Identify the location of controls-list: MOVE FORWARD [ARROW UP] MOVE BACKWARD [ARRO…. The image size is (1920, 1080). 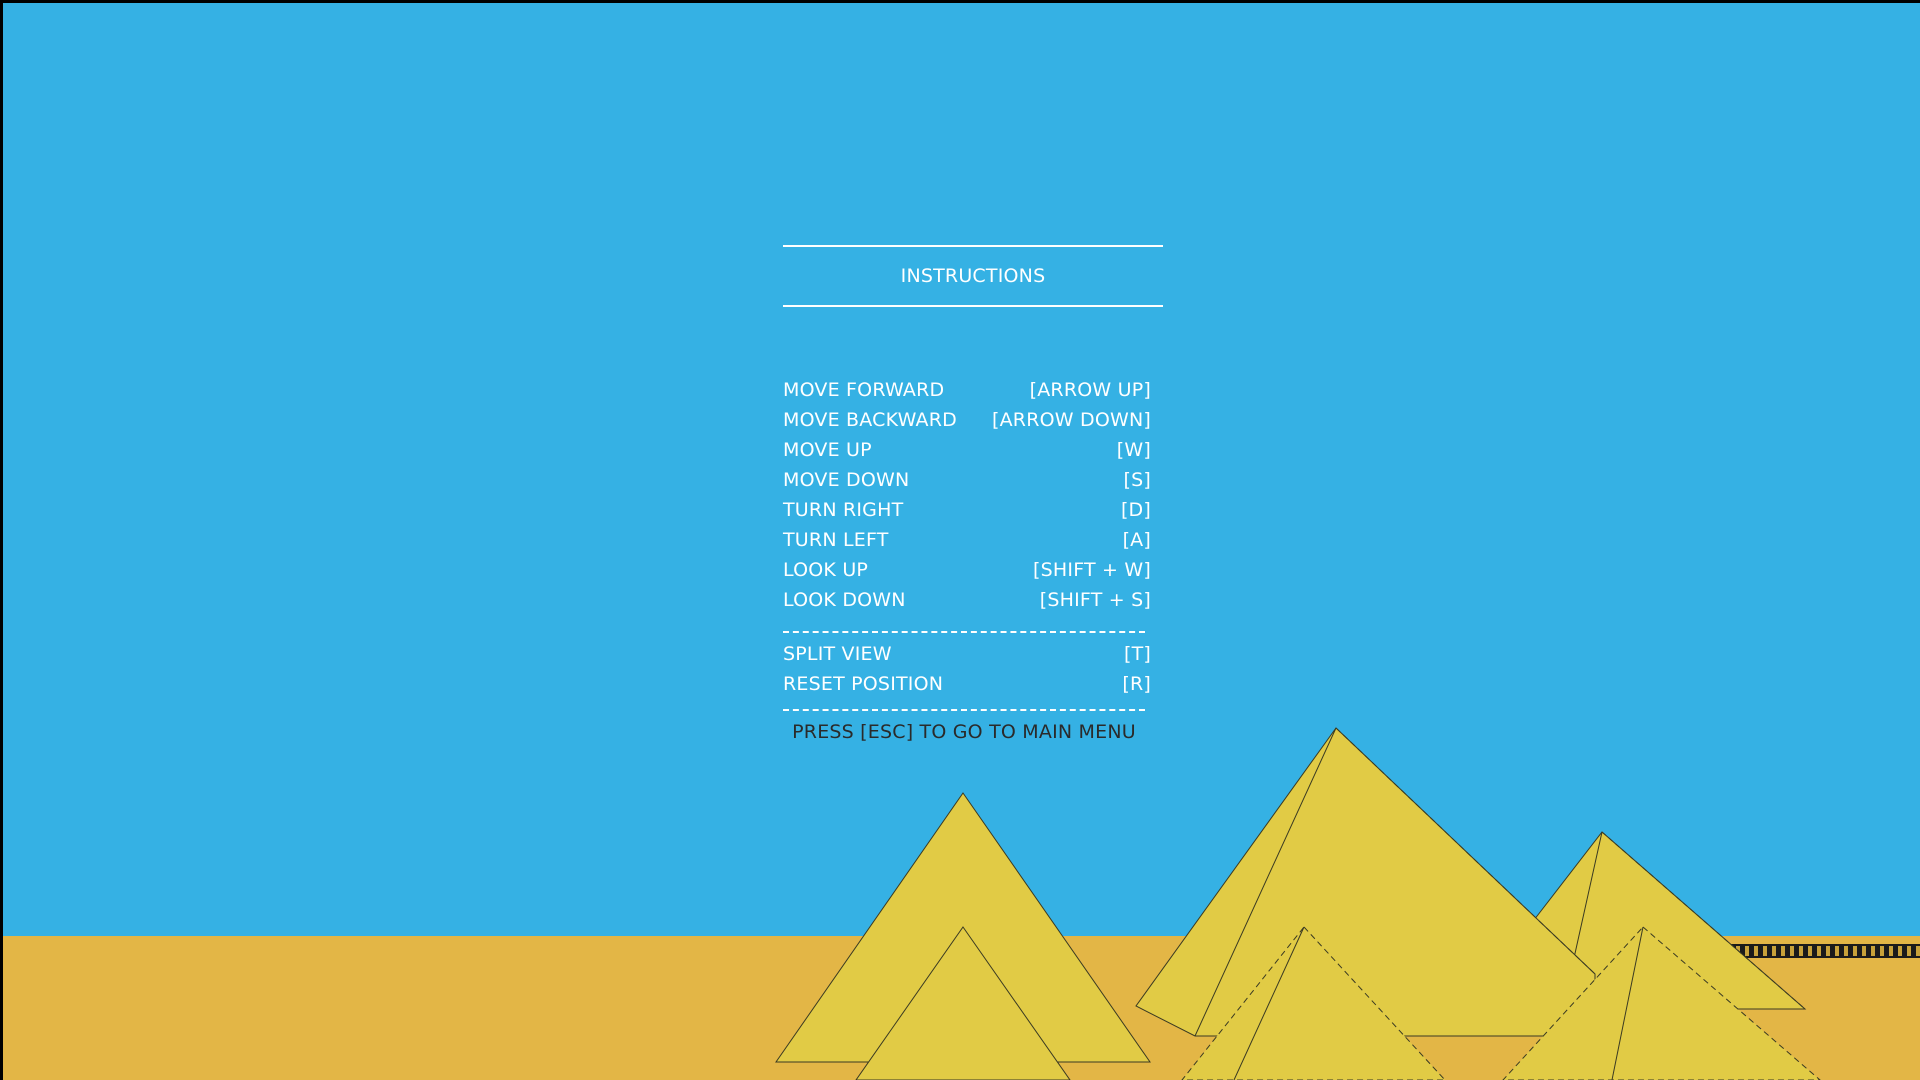
(973, 495).